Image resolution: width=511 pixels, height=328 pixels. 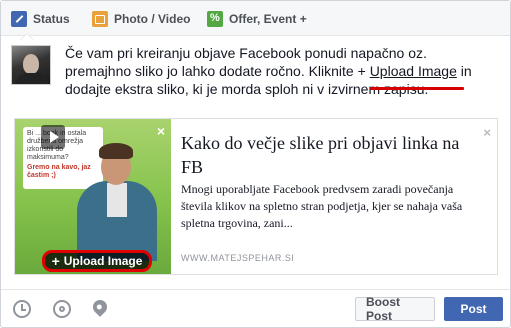 What do you see at coordinates (268, 18) in the screenshot?
I see `tab-offer-event-label: Offer, Event +` at bounding box center [268, 18].